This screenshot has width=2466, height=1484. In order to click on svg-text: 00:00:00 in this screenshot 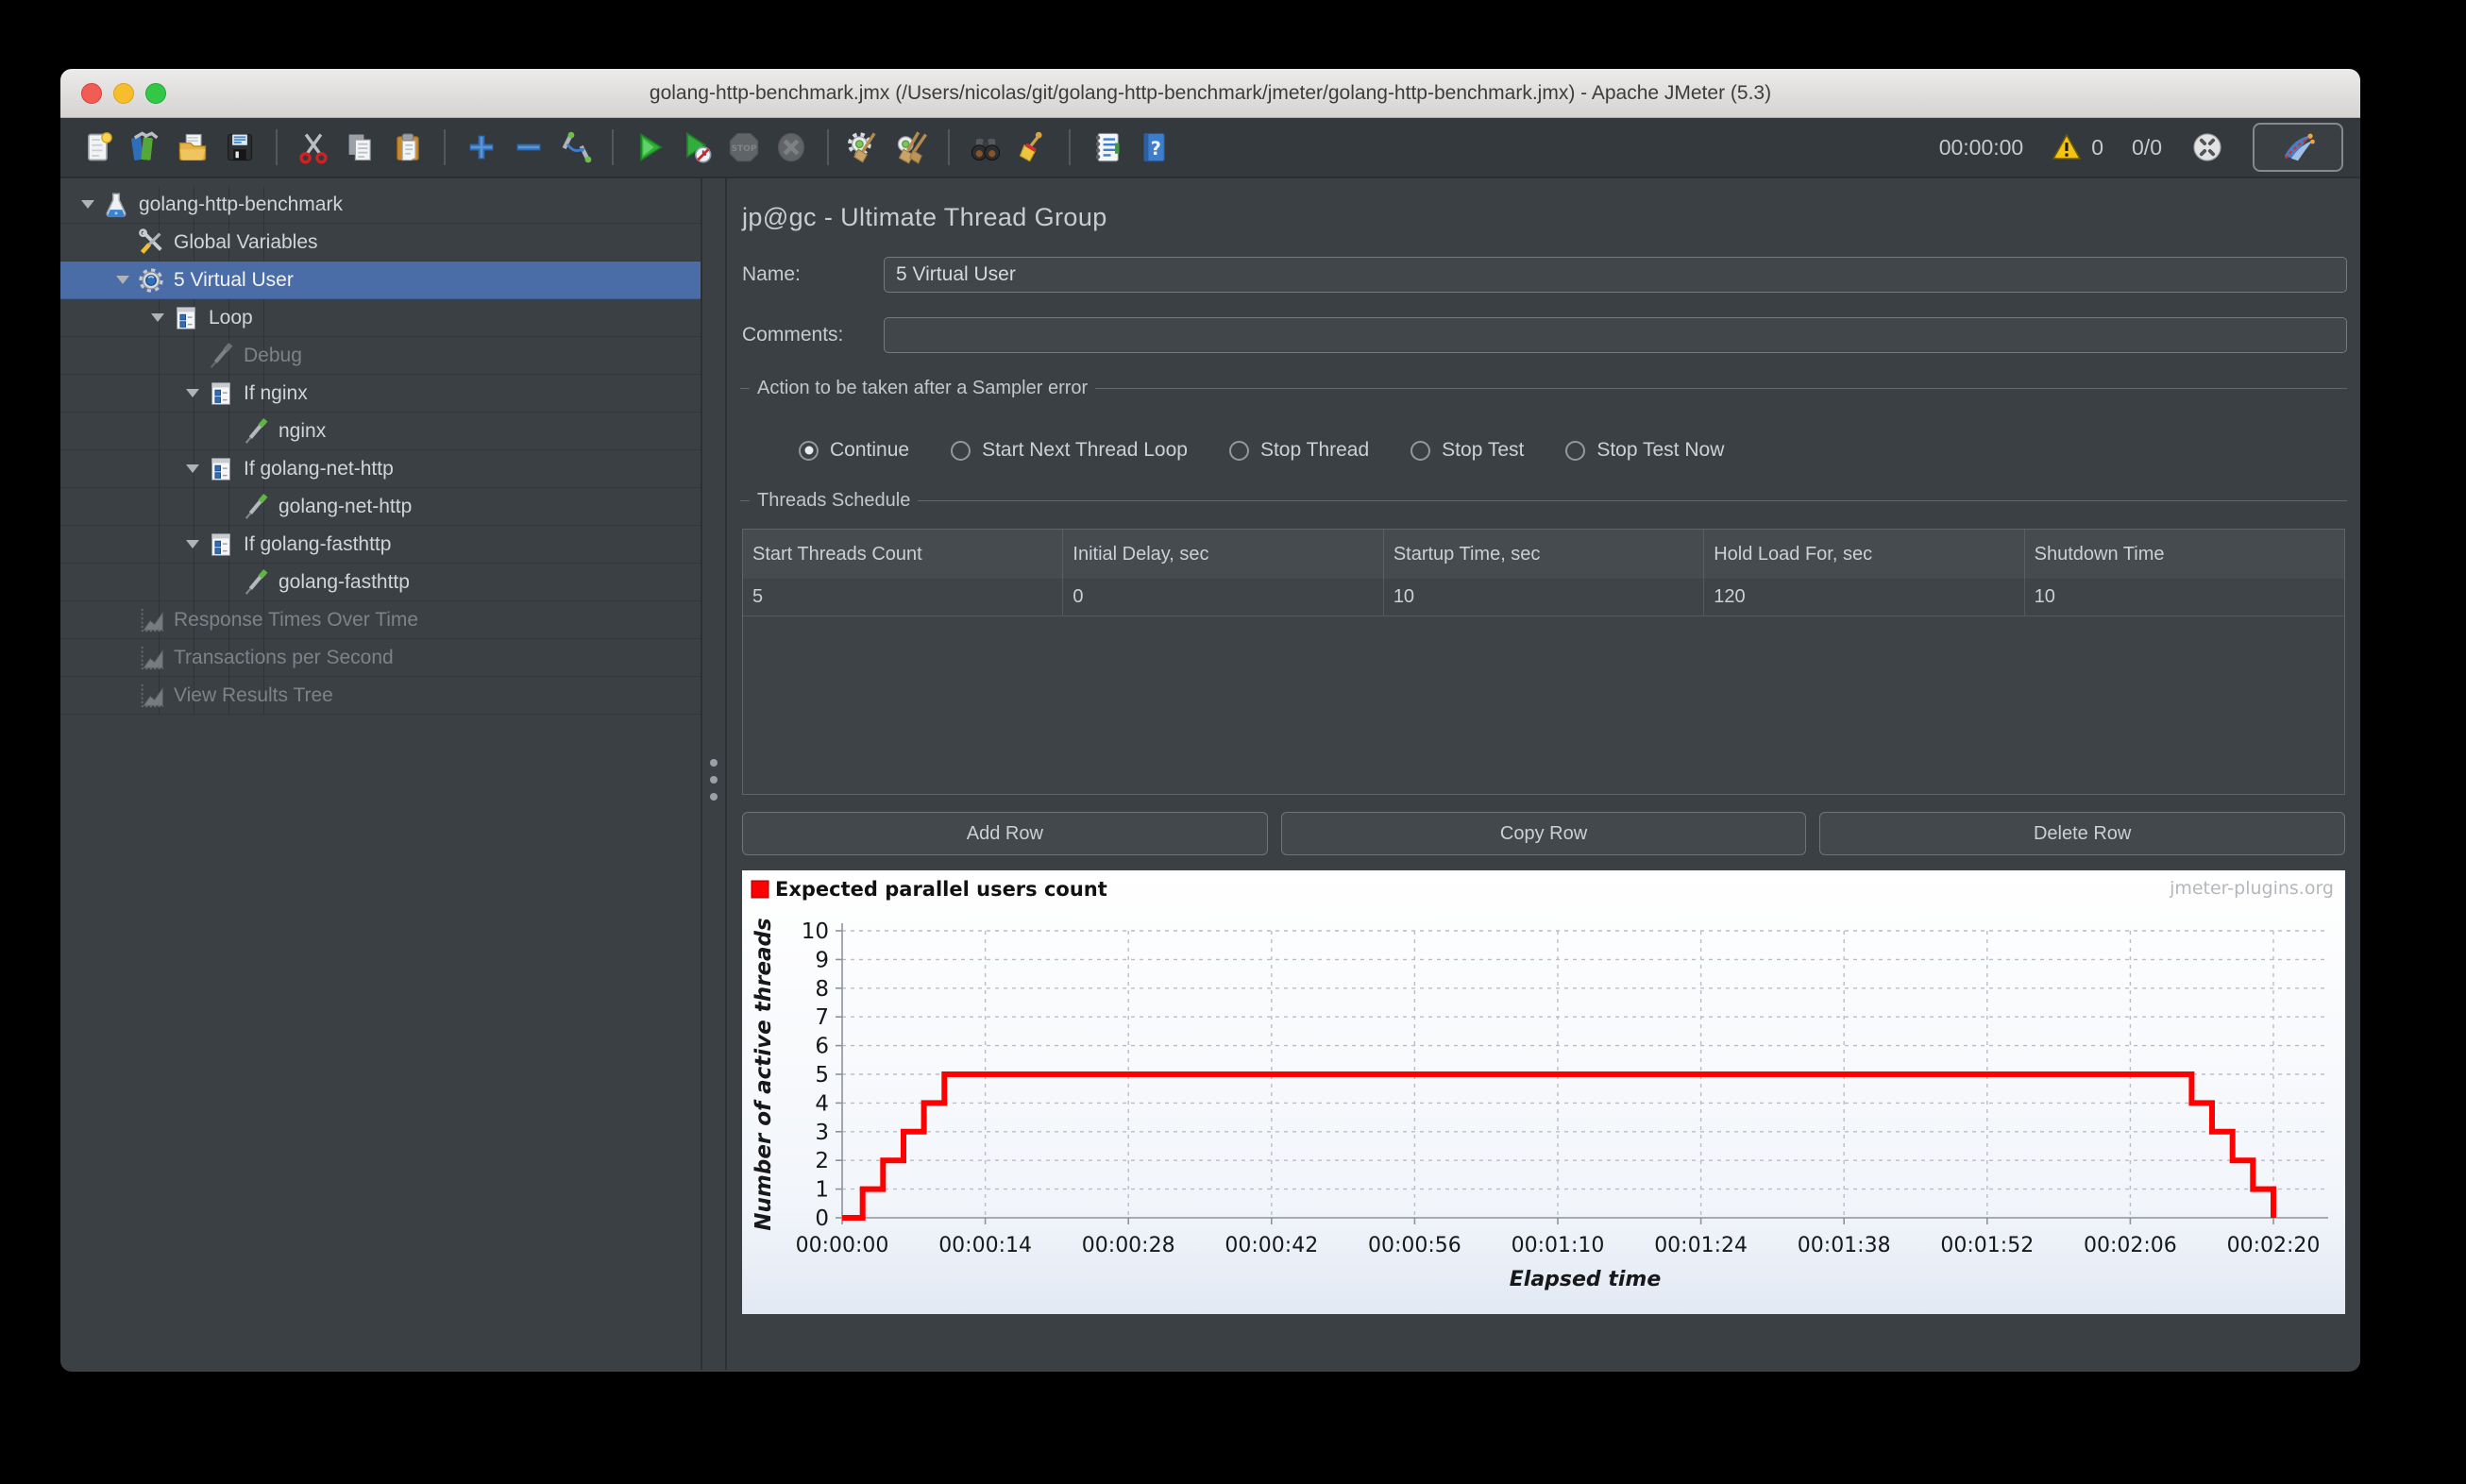, I will do `click(842, 1245)`.